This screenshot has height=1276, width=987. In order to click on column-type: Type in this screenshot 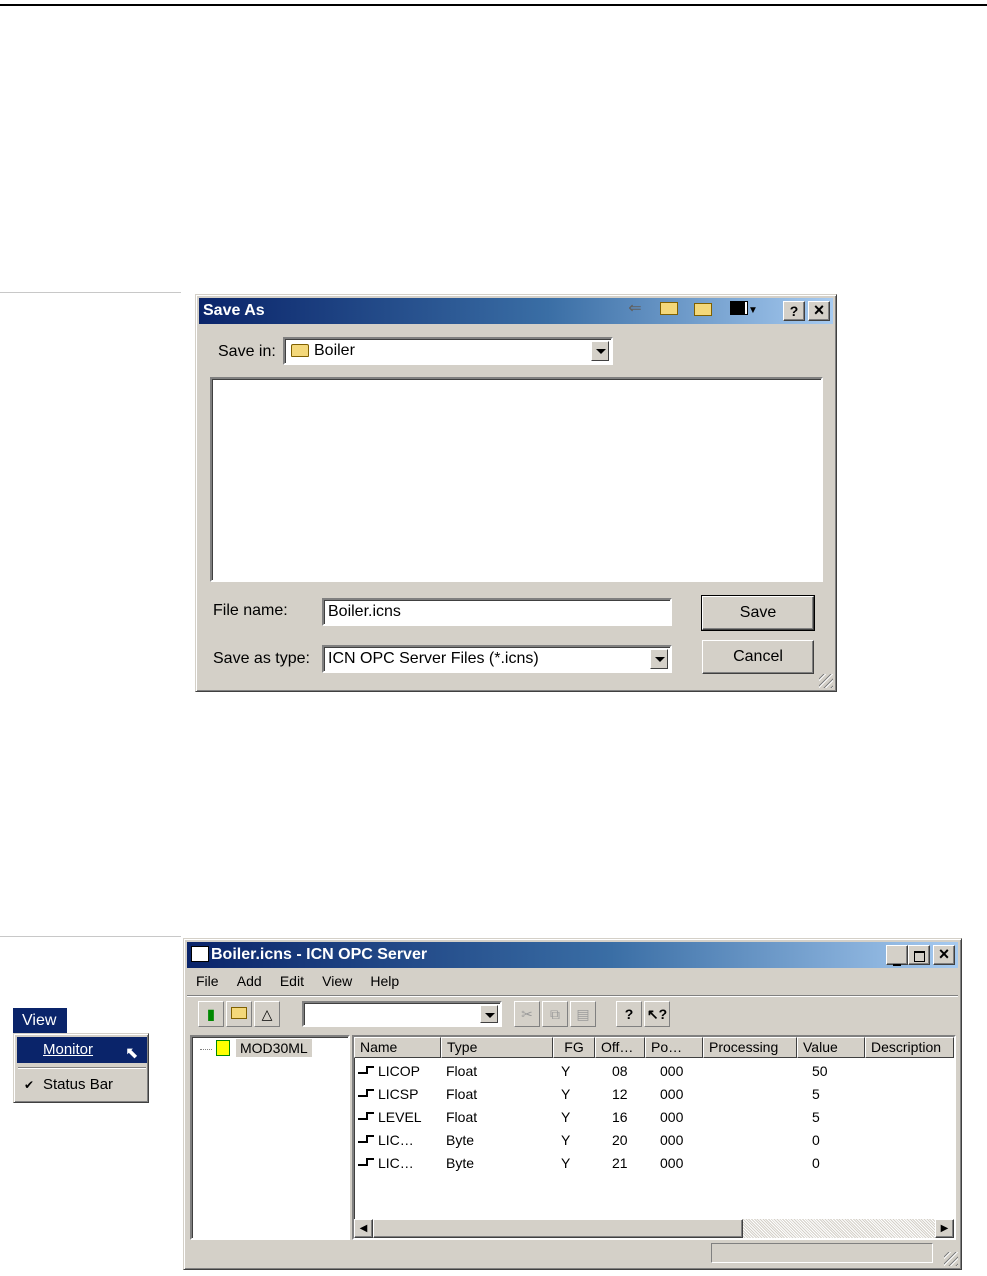, I will do `click(497, 1047)`.